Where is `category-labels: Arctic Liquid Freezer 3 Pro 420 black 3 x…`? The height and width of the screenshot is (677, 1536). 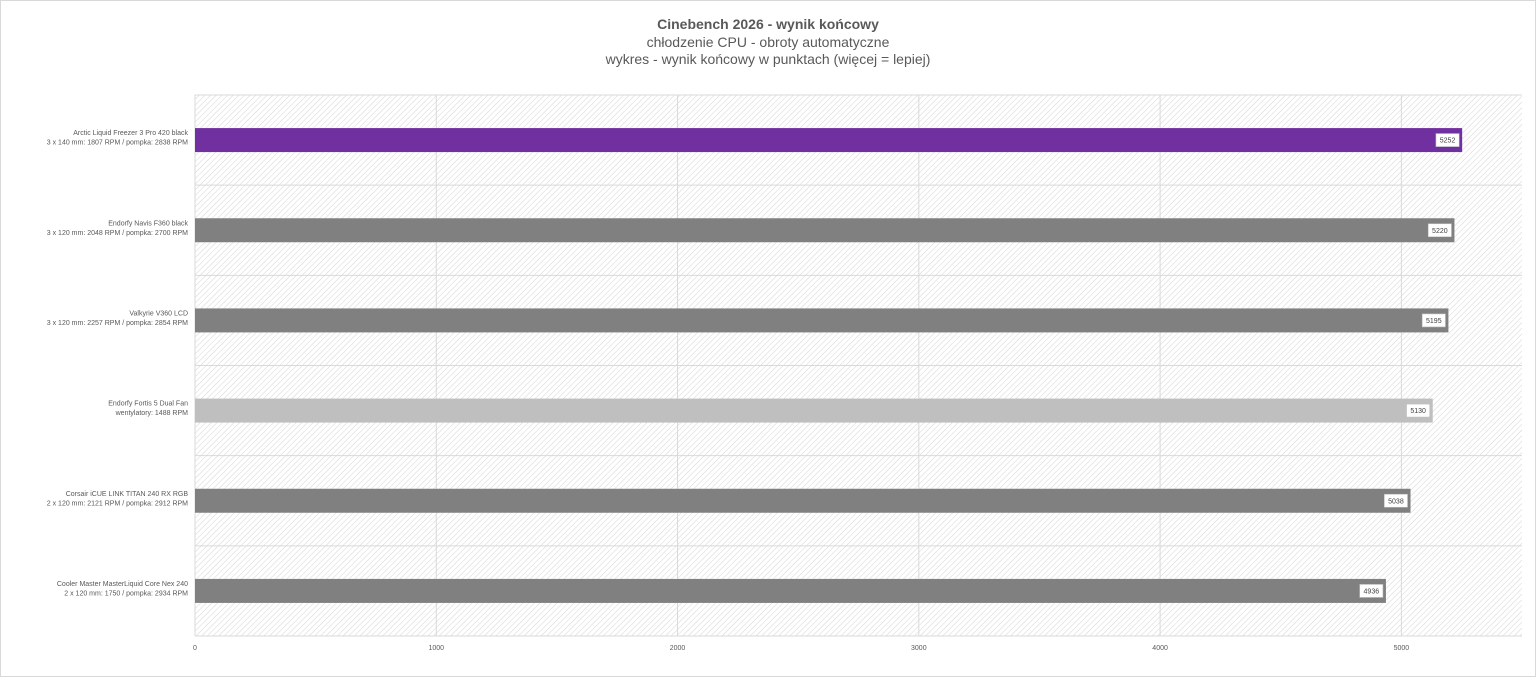 category-labels: Arctic Liquid Freezer 3 Pro 420 black 3 x… is located at coordinates (118, 363).